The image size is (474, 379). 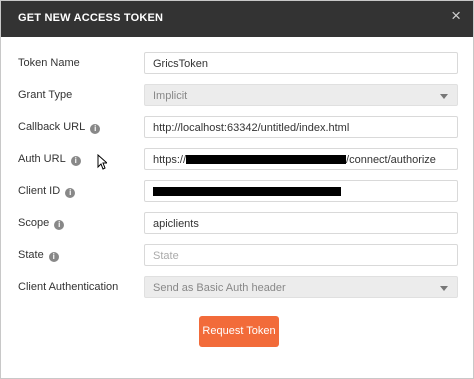 What do you see at coordinates (49, 63) in the screenshot?
I see `token-name-label: Token Name` at bounding box center [49, 63].